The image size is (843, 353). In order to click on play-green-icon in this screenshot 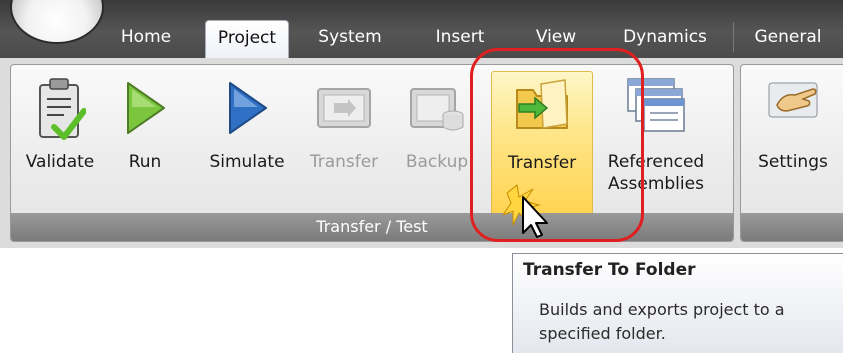, I will do `click(145, 110)`.